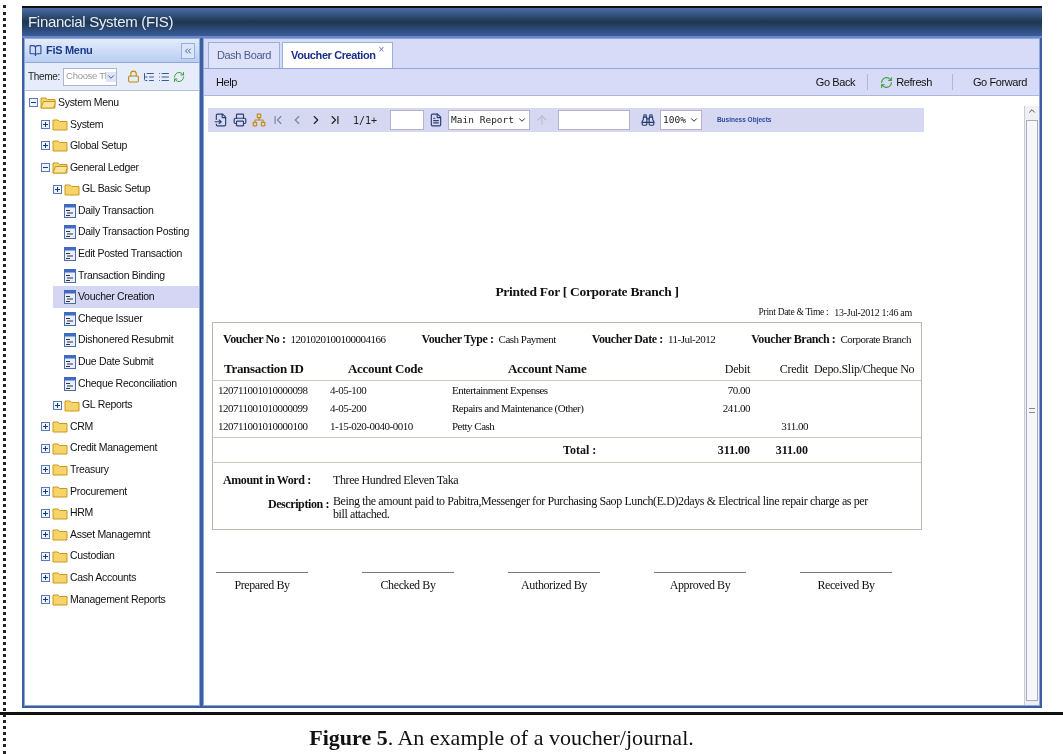 Image resolution: width=1063 pixels, height=754 pixels. Describe the element at coordinates (436, 120) in the screenshot. I see `go-to-page-icon` at that location.